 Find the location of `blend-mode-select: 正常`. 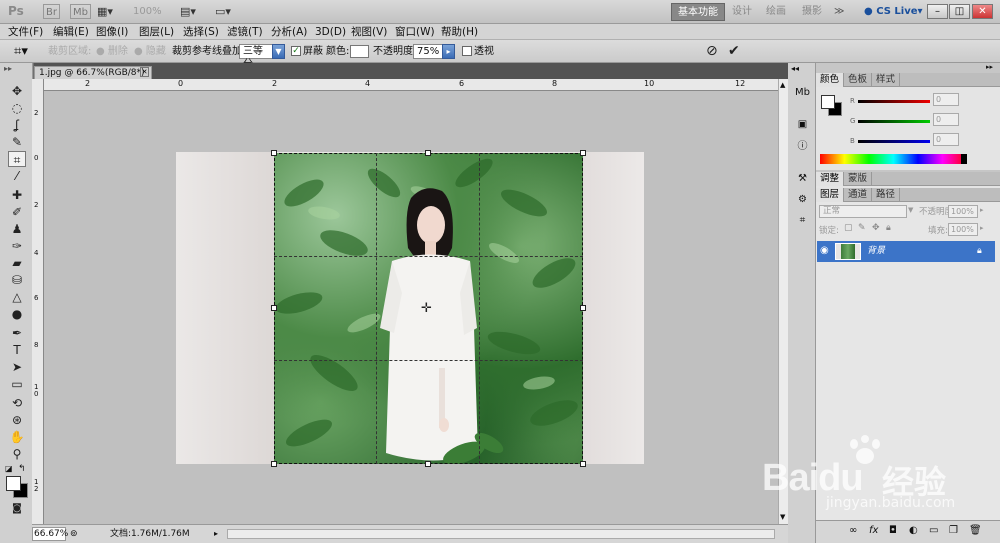

blend-mode-select: 正常 is located at coordinates (863, 211).